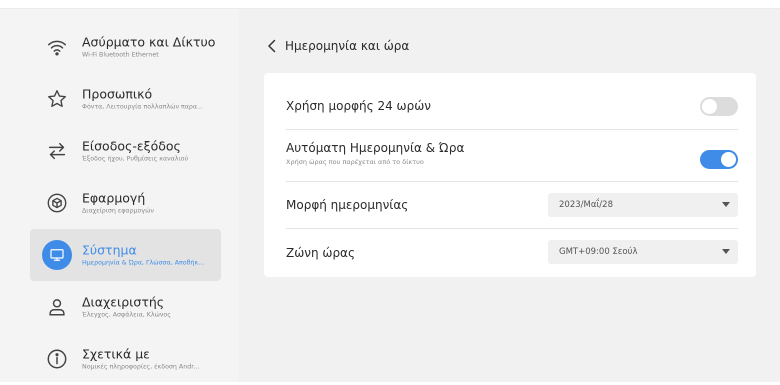 This screenshot has width=780, height=385. I want to click on sidebar-item-title: Προσωπικό, so click(117, 94).